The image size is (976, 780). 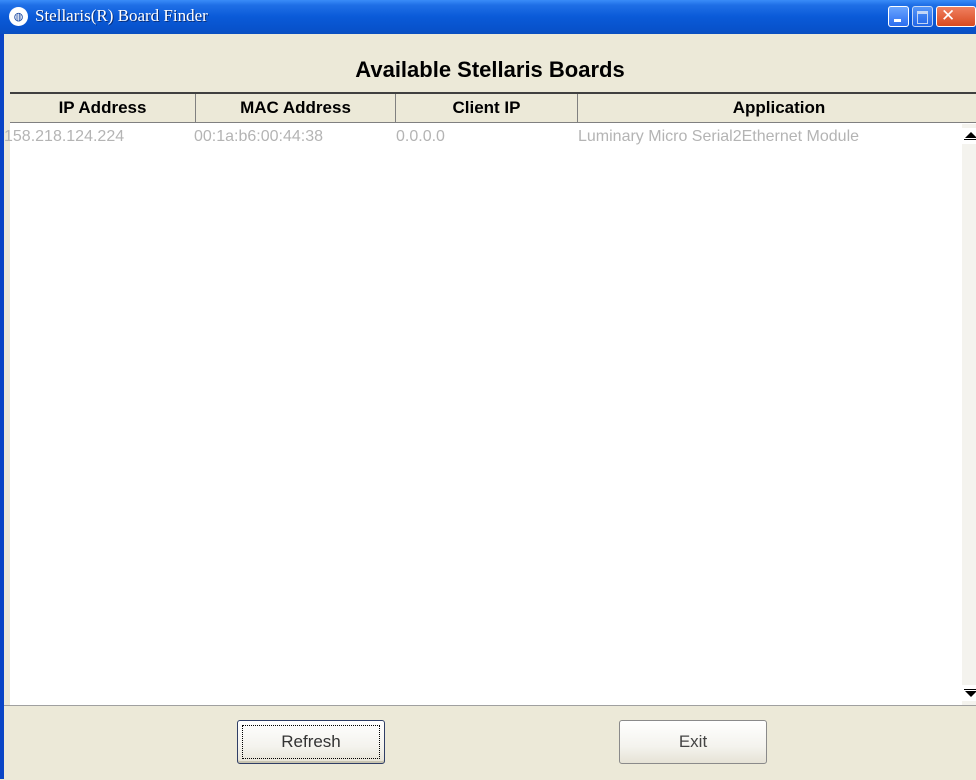 I want to click on vertical-scrollbar, so click(x=969, y=414).